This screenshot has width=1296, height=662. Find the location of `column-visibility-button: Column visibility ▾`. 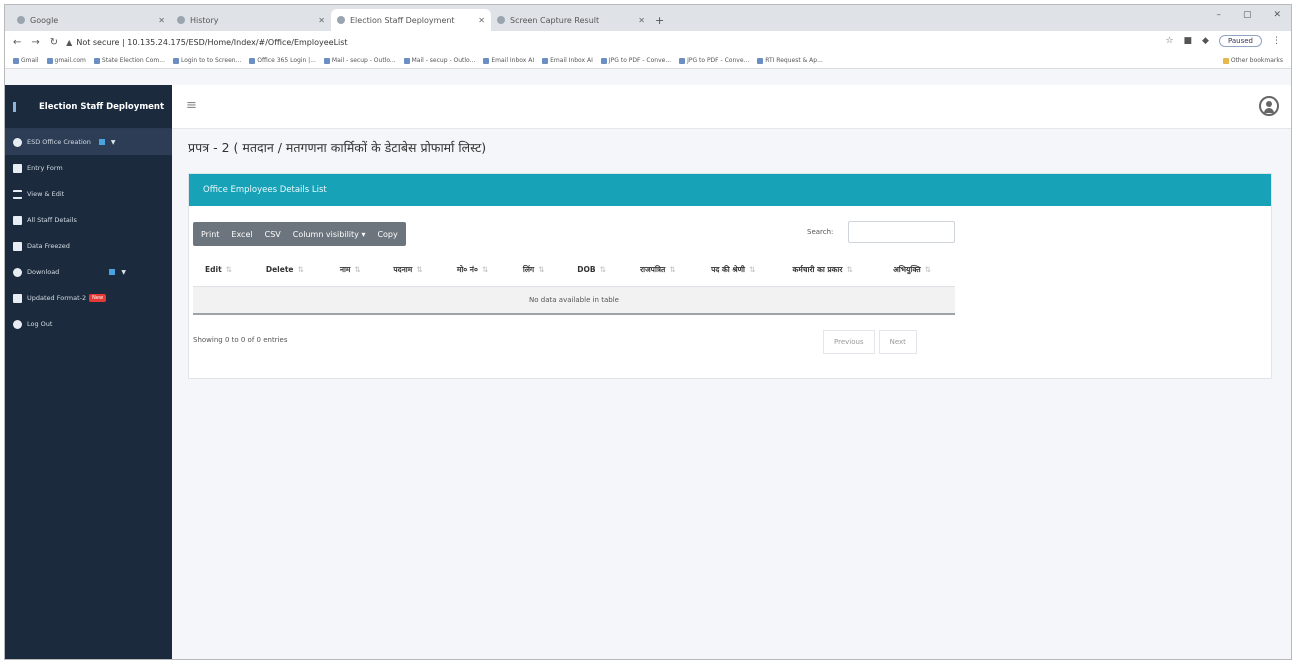

column-visibility-button: Column visibility ▾ is located at coordinates (329, 234).